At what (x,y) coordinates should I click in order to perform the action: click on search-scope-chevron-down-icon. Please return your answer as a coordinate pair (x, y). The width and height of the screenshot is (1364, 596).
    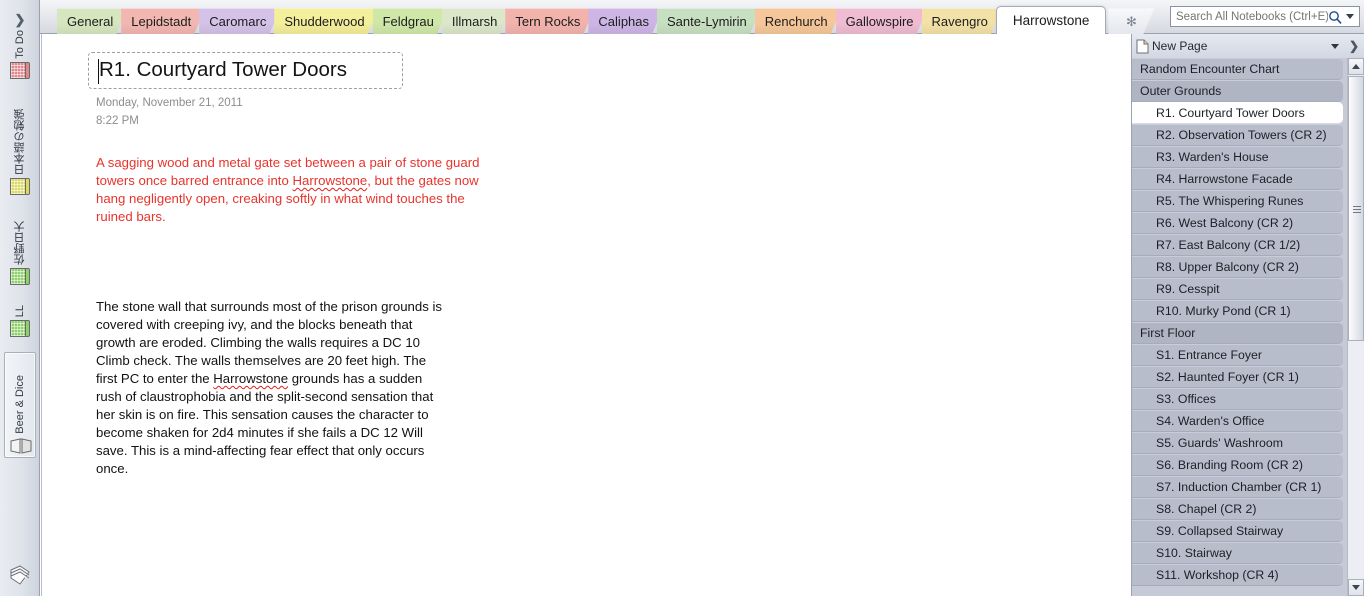
    Looking at the image, I should click on (1350, 16).